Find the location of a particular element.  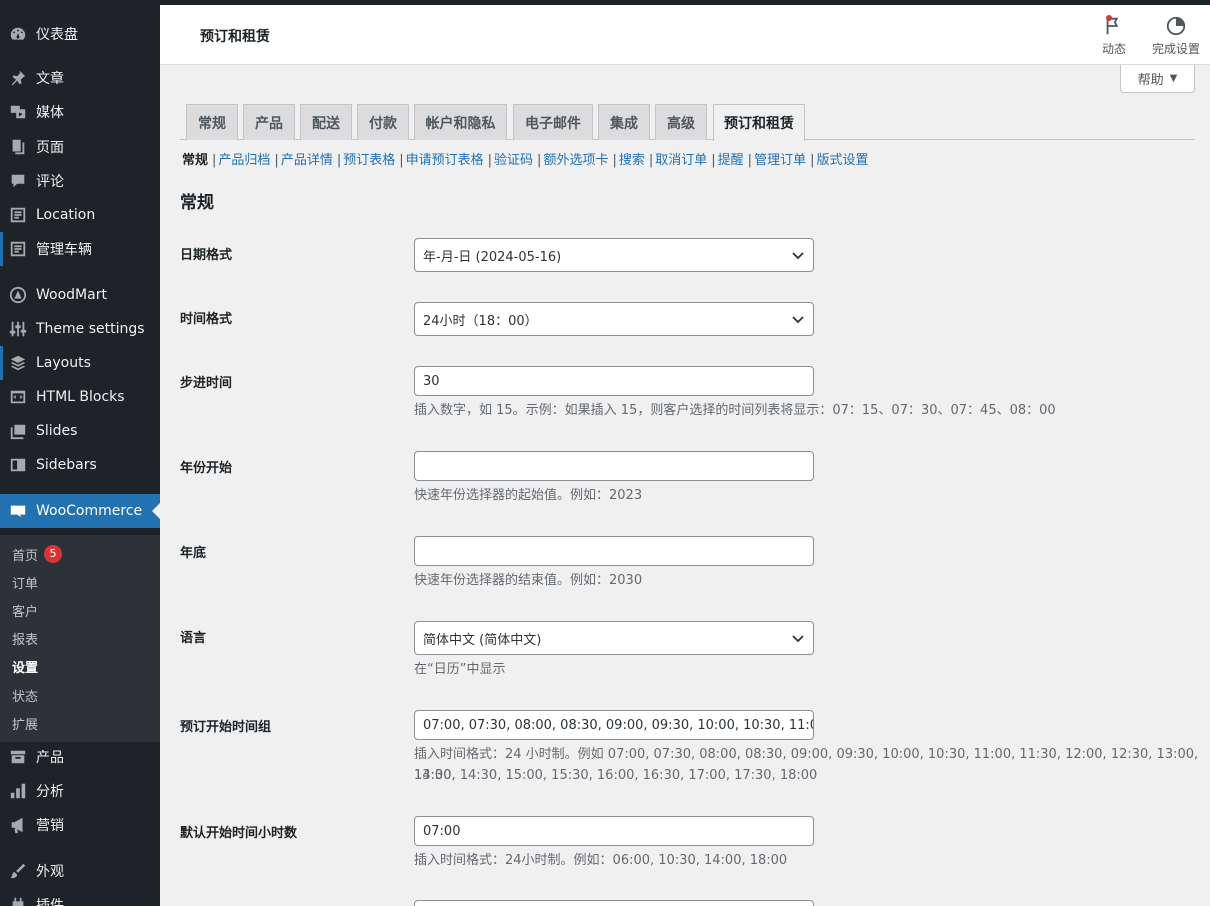

tab-emails: 电子邮件 is located at coordinates (553, 122).